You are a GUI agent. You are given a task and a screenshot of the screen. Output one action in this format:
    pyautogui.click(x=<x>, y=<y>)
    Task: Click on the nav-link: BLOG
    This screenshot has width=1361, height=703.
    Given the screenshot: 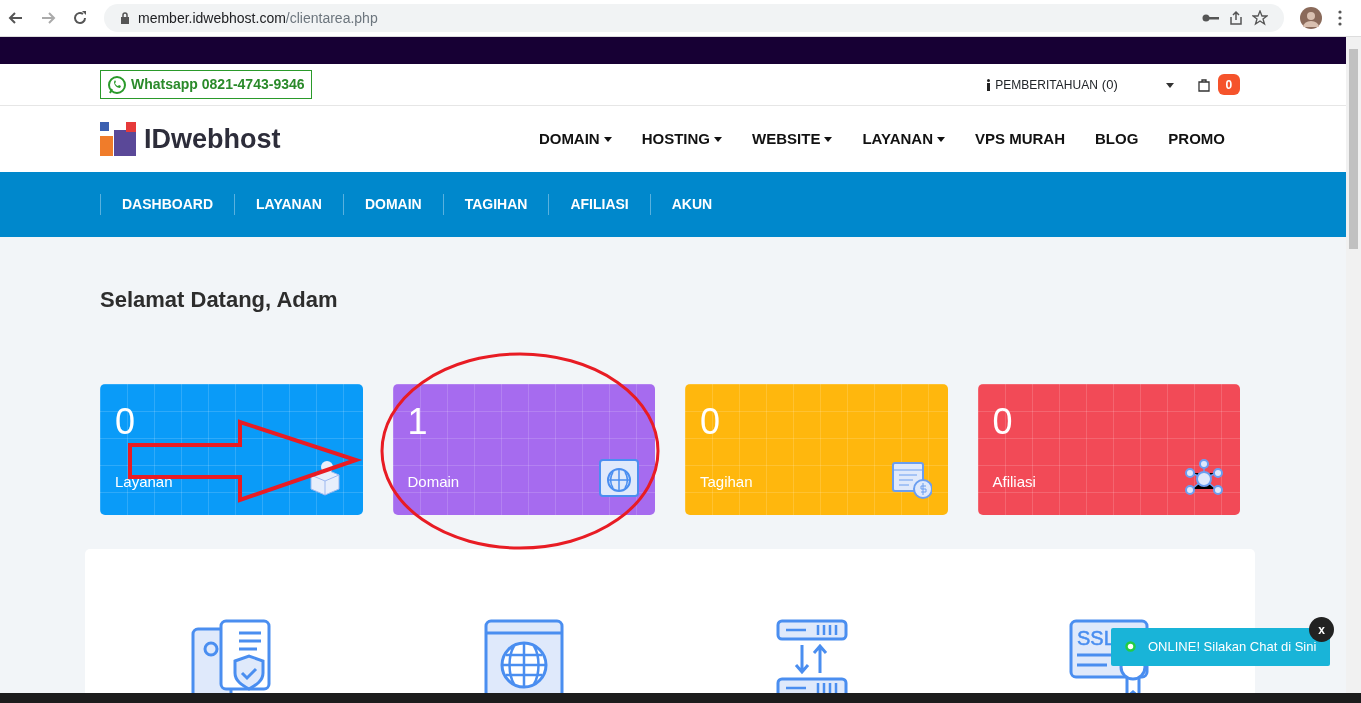 What is the action you would take?
    pyautogui.click(x=1117, y=139)
    